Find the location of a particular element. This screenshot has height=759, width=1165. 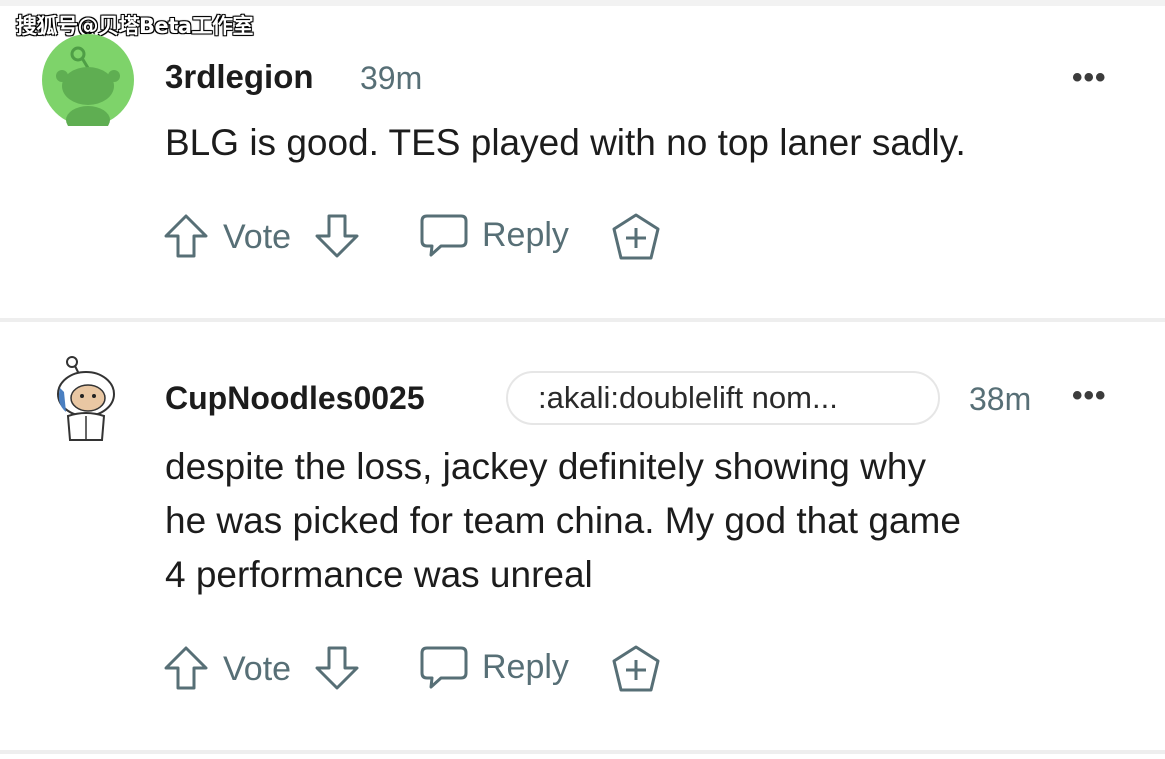

username: 3rdlegion is located at coordinates (239, 77).